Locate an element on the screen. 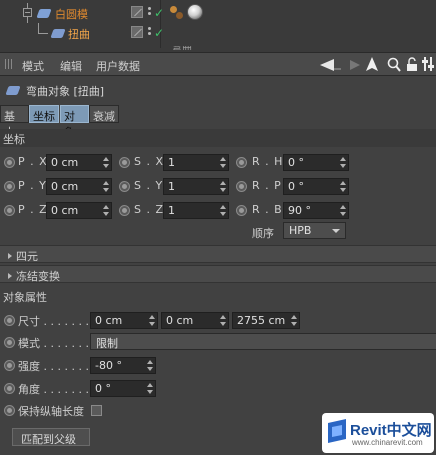 This screenshot has width=436, height=455. texture-tag-icon is located at coordinates (195, 12).